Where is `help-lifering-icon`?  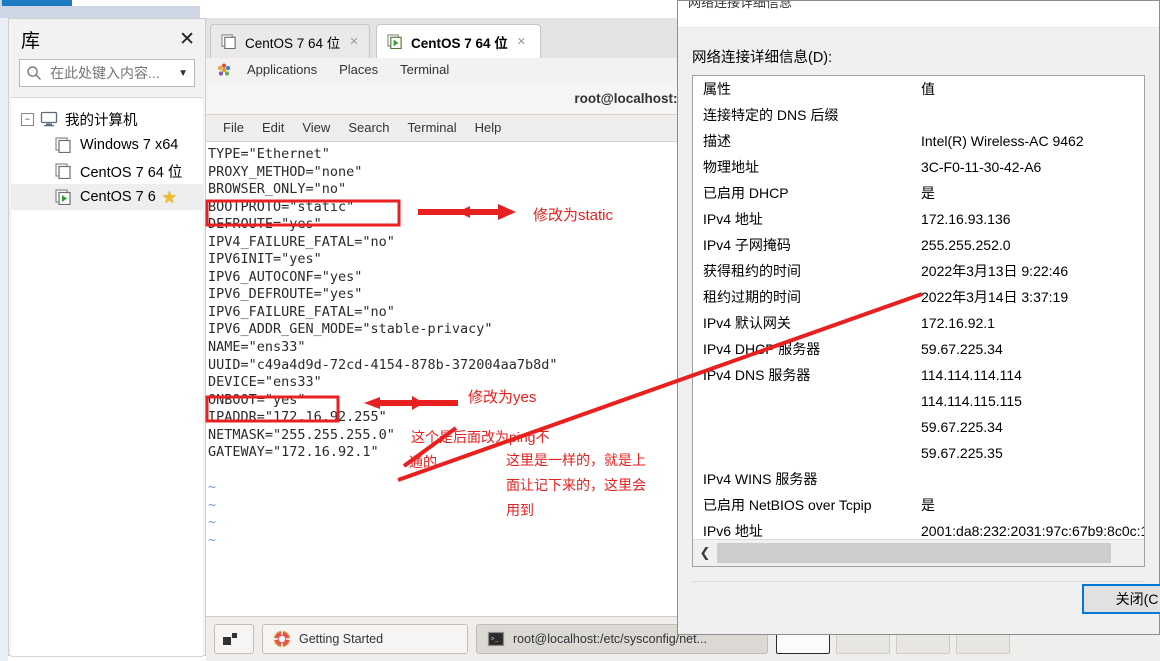
help-lifering-icon is located at coordinates (282, 639).